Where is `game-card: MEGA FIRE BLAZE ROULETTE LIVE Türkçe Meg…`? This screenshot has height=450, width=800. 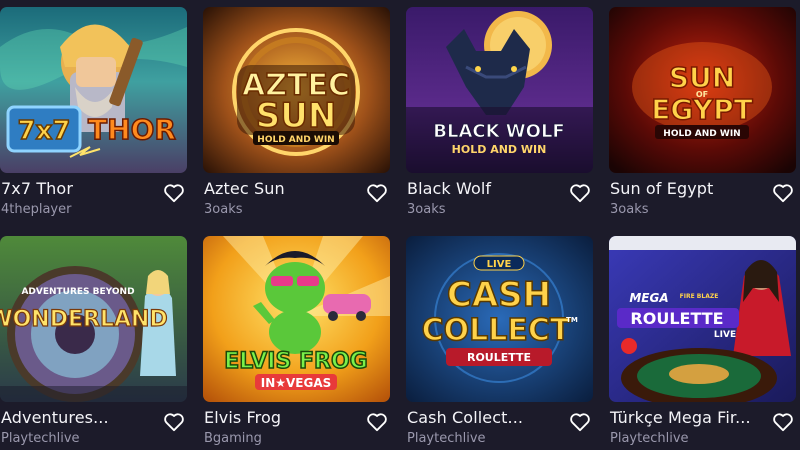 game-card: MEGA FIRE BLAZE ROULETTE LIVE Türkçe Meg… is located at coordinates (702, 343).